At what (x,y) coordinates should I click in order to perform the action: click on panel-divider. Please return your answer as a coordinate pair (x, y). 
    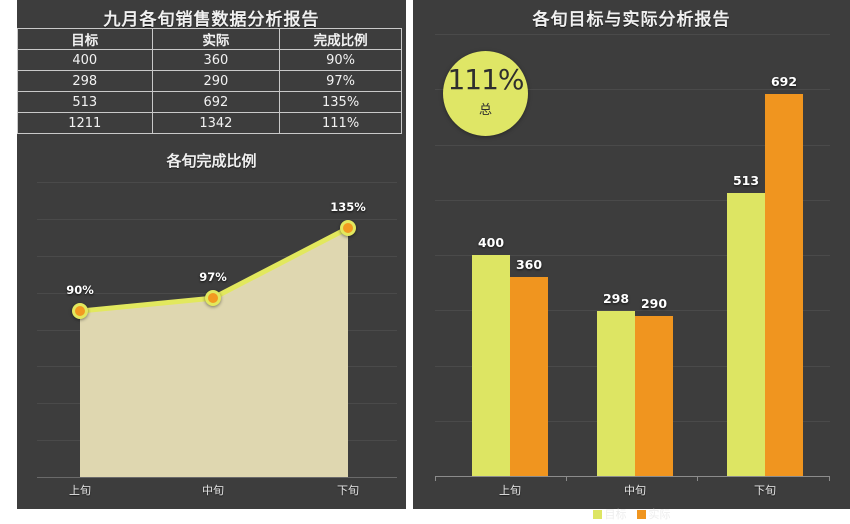
    Looking at the image, I should click on (409, 254).